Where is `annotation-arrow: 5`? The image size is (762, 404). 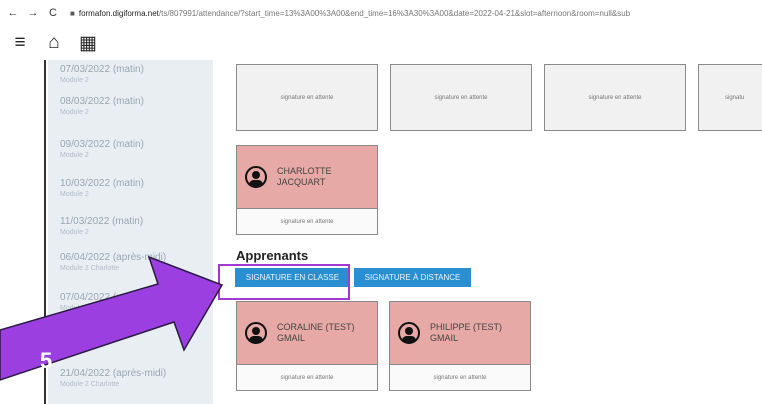
annotation-arrow: 5 is located at coordinates (112, 318).